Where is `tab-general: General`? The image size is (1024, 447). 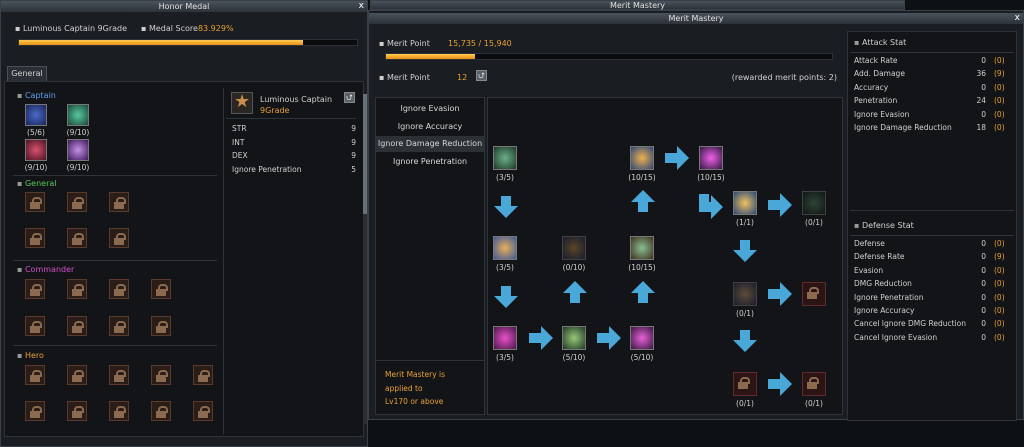
tab-general: General is located at coordinates (27, 73).